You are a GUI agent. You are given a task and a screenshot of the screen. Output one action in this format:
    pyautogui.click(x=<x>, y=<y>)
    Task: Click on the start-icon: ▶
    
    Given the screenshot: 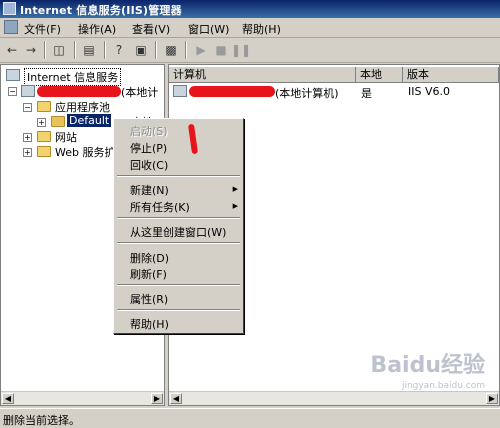 What is the action you would take?
    pyautogui.click(x=201, y=50)
    